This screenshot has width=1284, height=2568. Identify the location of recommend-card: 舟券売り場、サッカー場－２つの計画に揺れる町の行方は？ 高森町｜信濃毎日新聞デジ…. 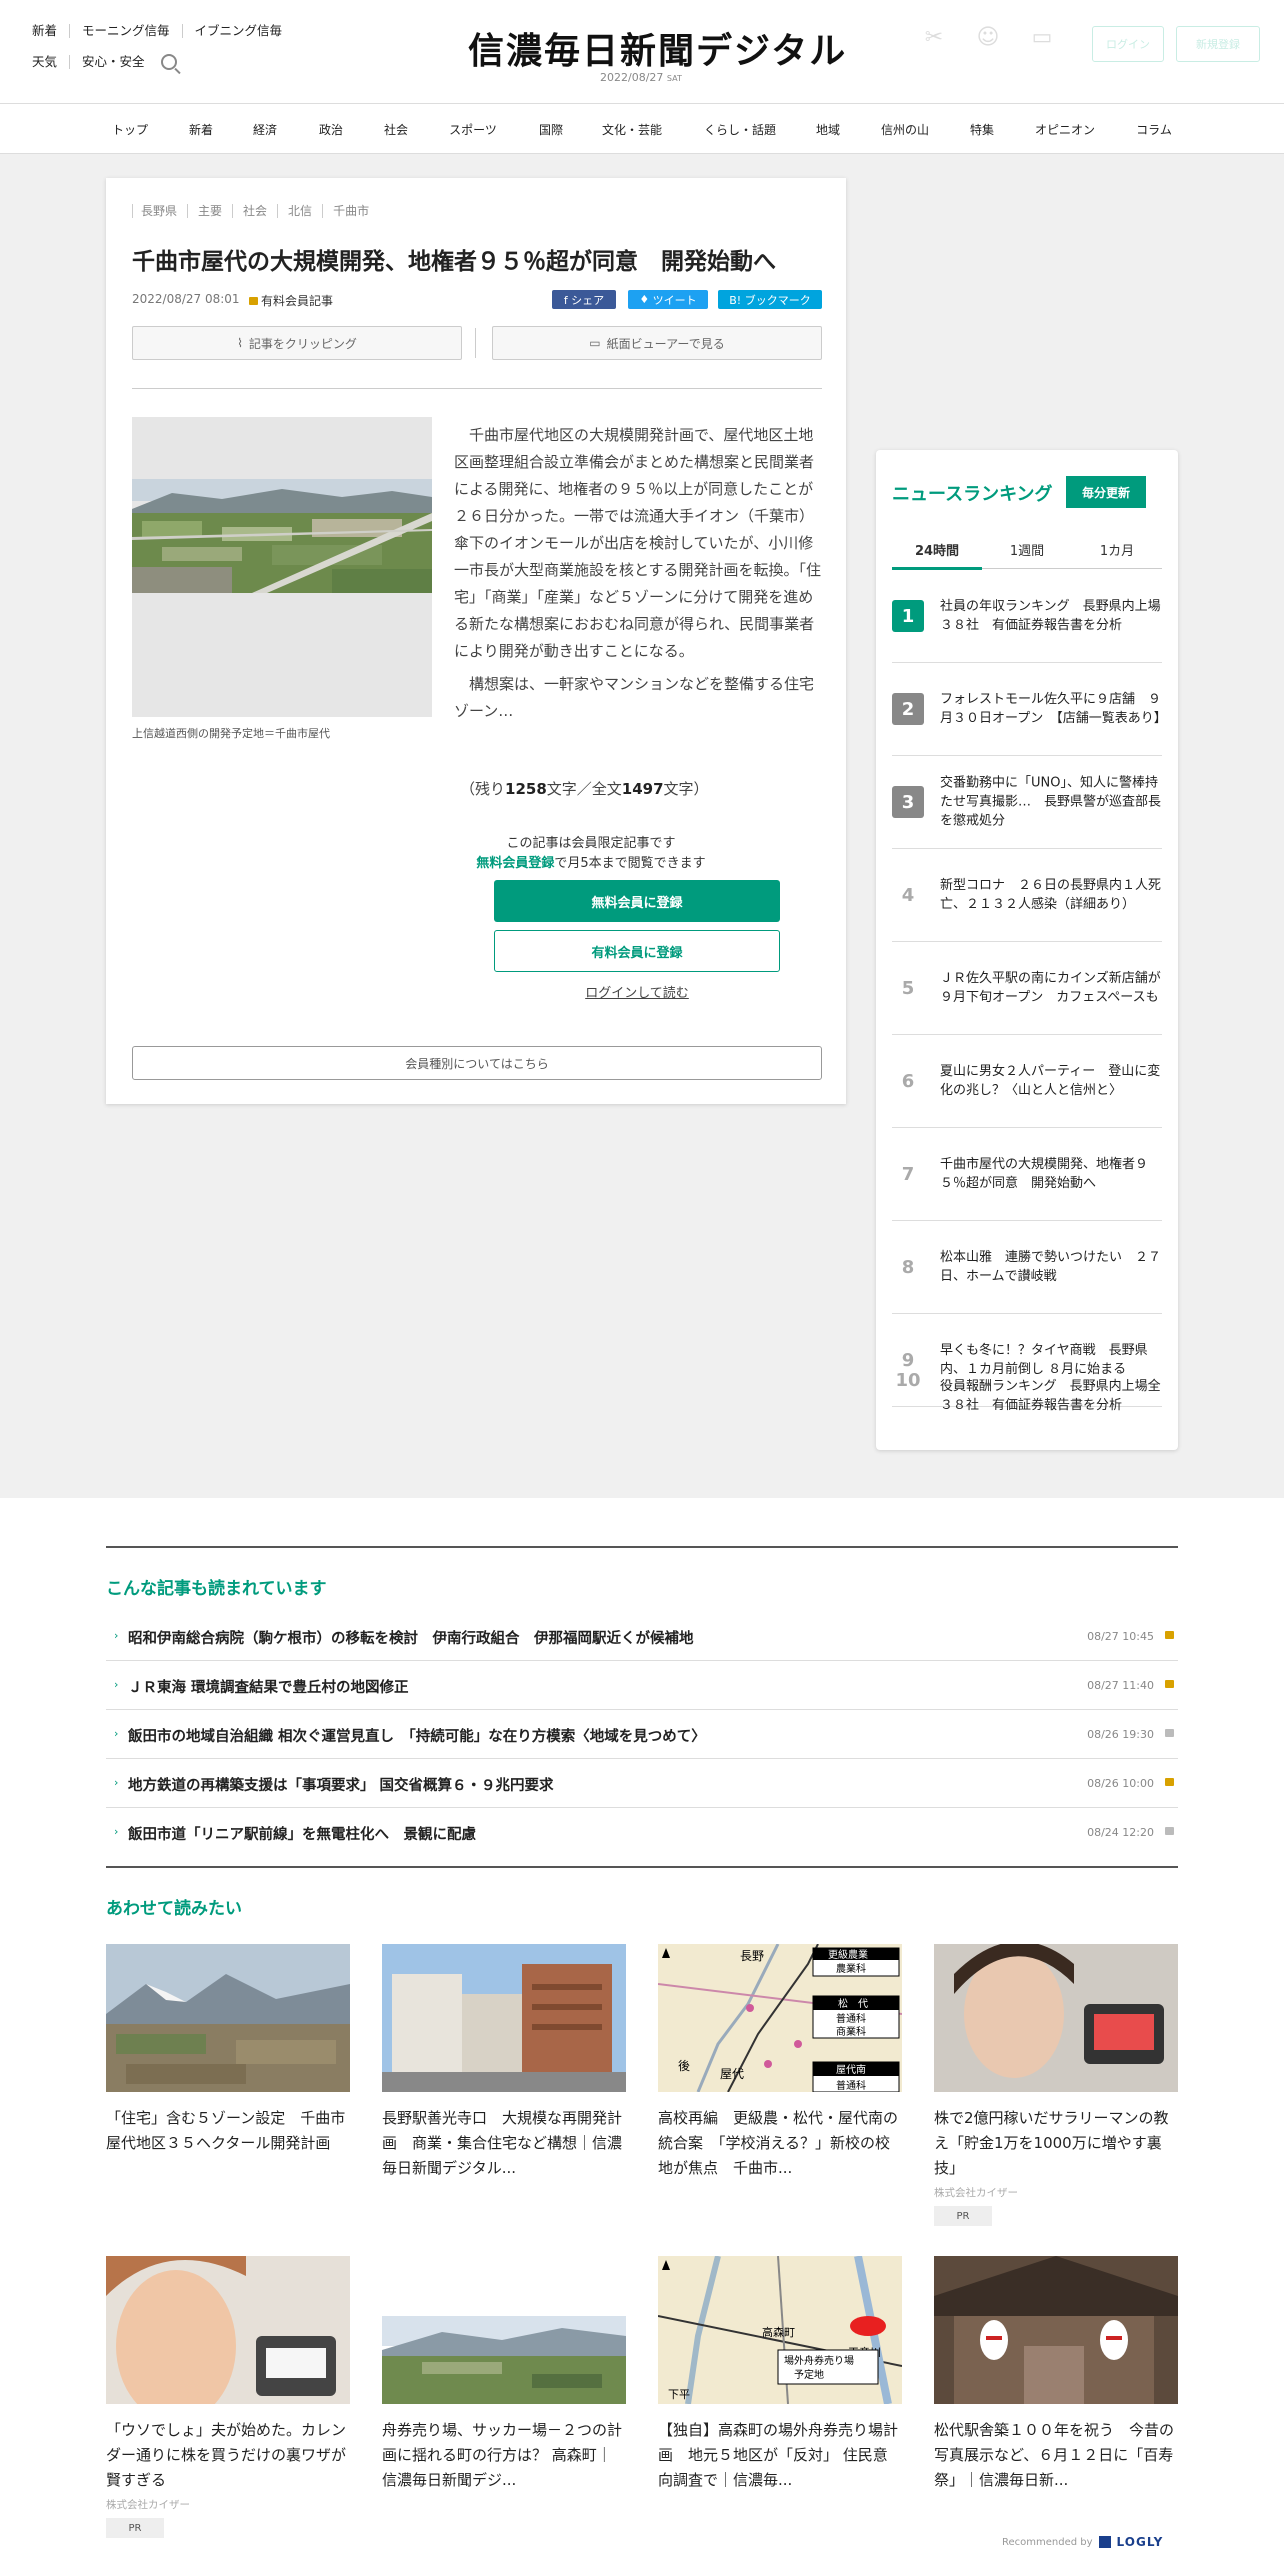
(504, 2374).